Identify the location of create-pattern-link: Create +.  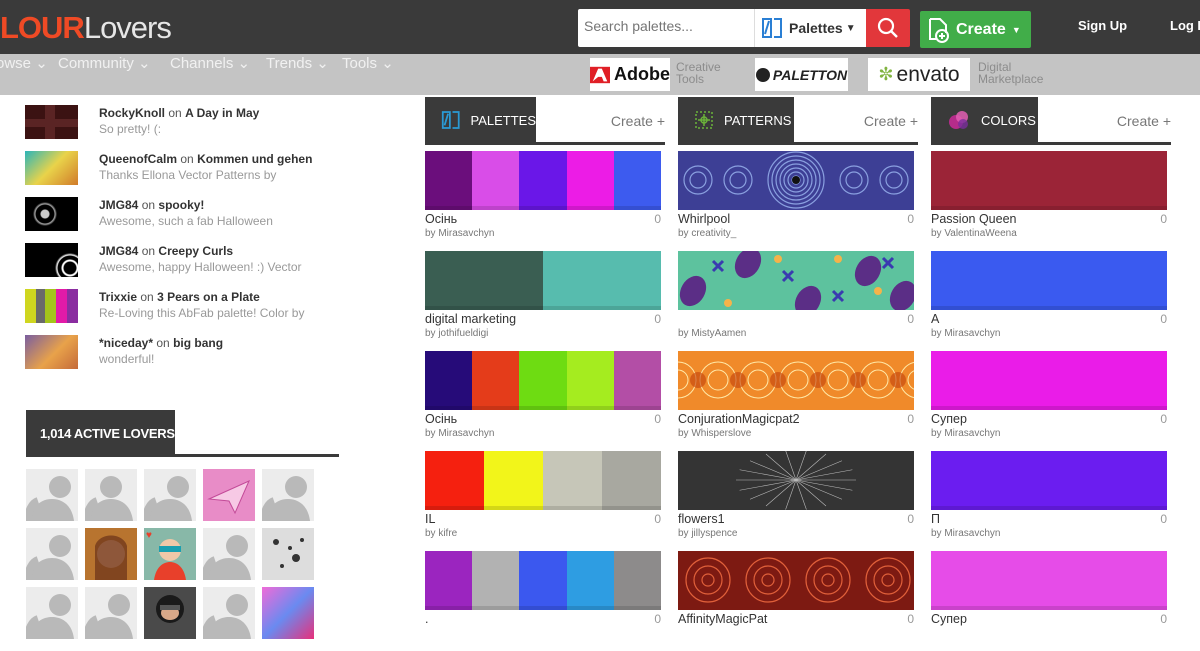
(891, 121).